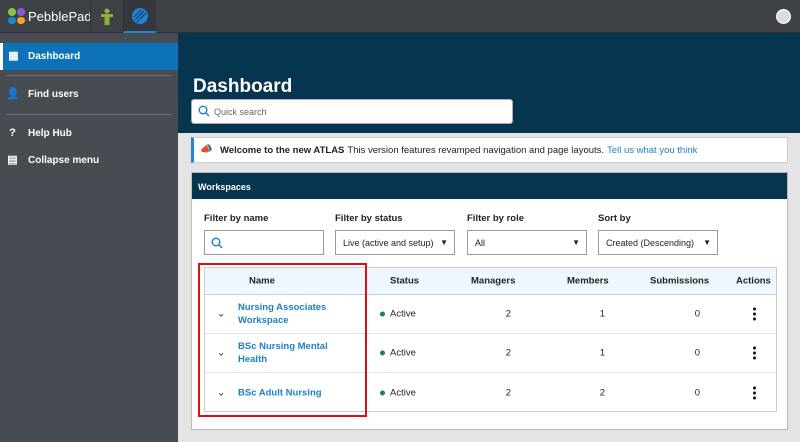  I want to click on quick-search-input: Quick search, so click(352, 111).